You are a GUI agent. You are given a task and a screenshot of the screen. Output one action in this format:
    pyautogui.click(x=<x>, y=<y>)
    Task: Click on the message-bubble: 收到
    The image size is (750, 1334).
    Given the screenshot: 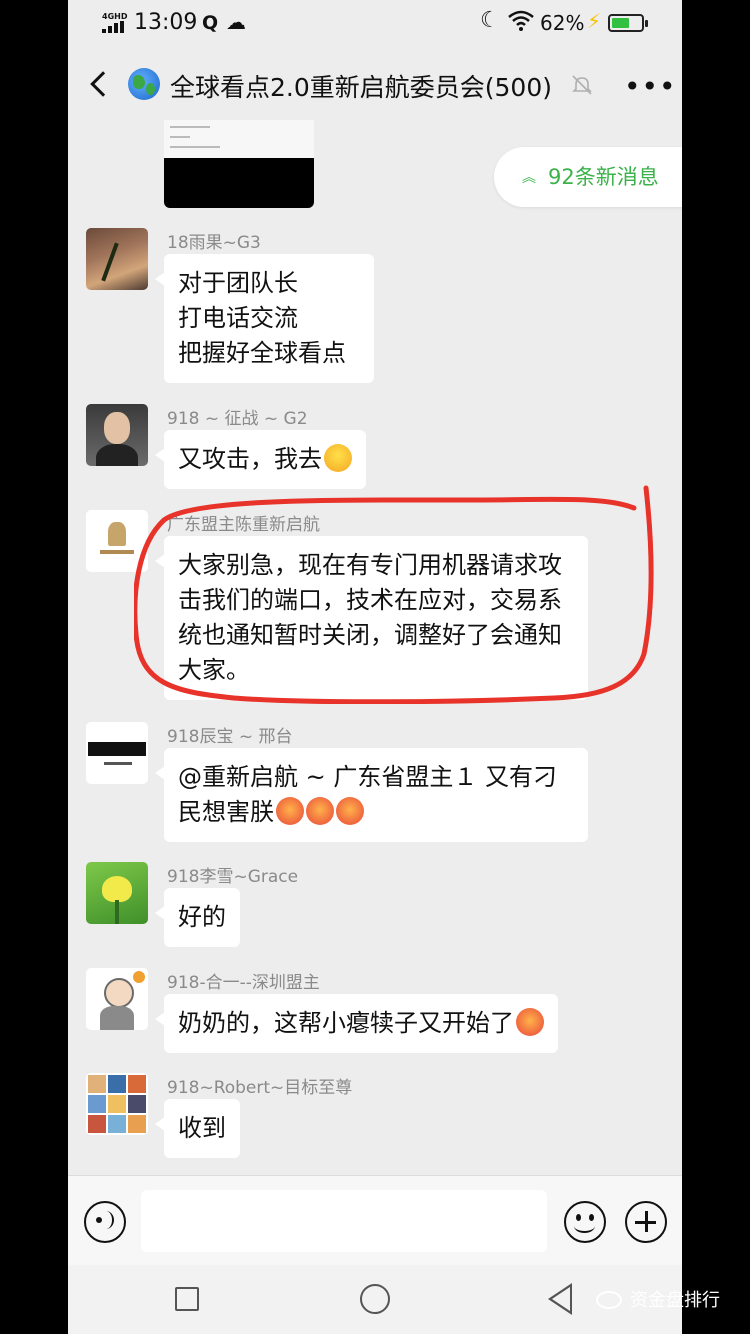 What is the action you would take?
    pyautogui.click(x=197, y=1128)
    